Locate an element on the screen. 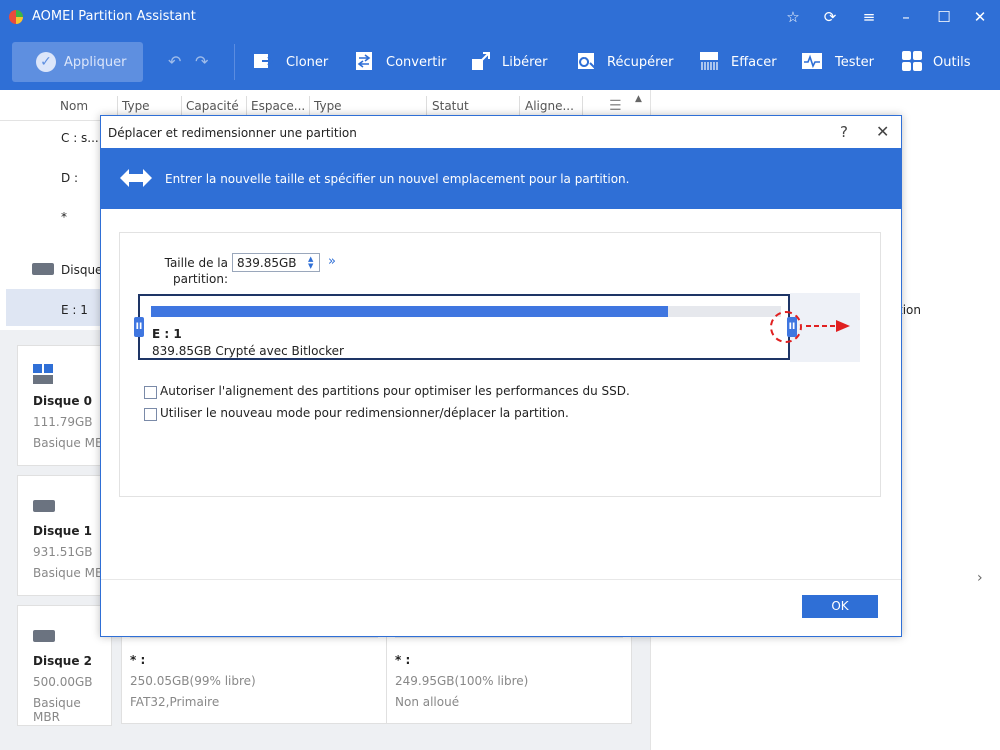  recover-button: Récupérer is located at coordinates (626, 62).